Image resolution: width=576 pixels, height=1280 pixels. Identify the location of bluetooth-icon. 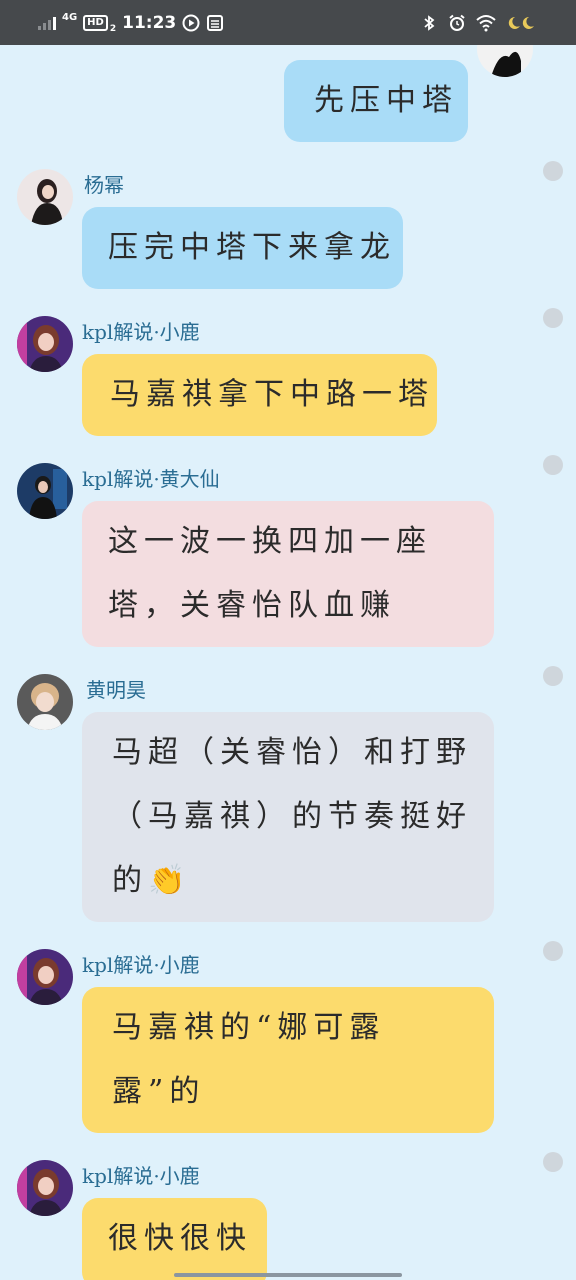
(429, 22).